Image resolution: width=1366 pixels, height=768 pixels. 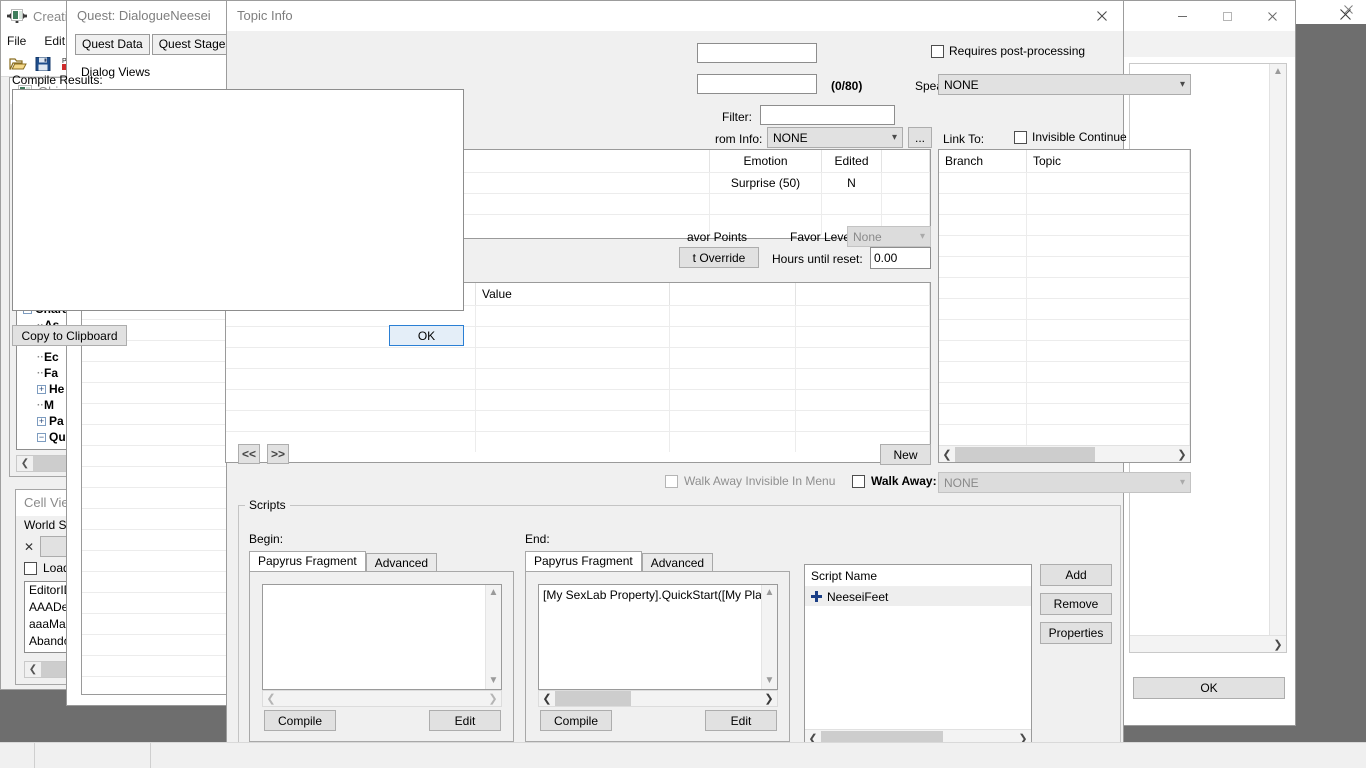 I want to click on conditions-col-b, so click(x=733, y=294).